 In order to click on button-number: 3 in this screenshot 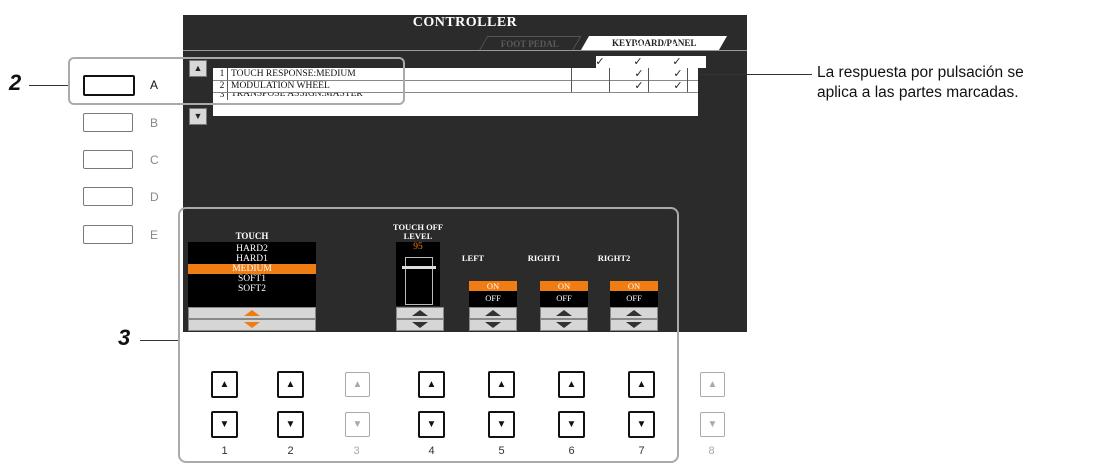, I will do `click(356, 451)`.